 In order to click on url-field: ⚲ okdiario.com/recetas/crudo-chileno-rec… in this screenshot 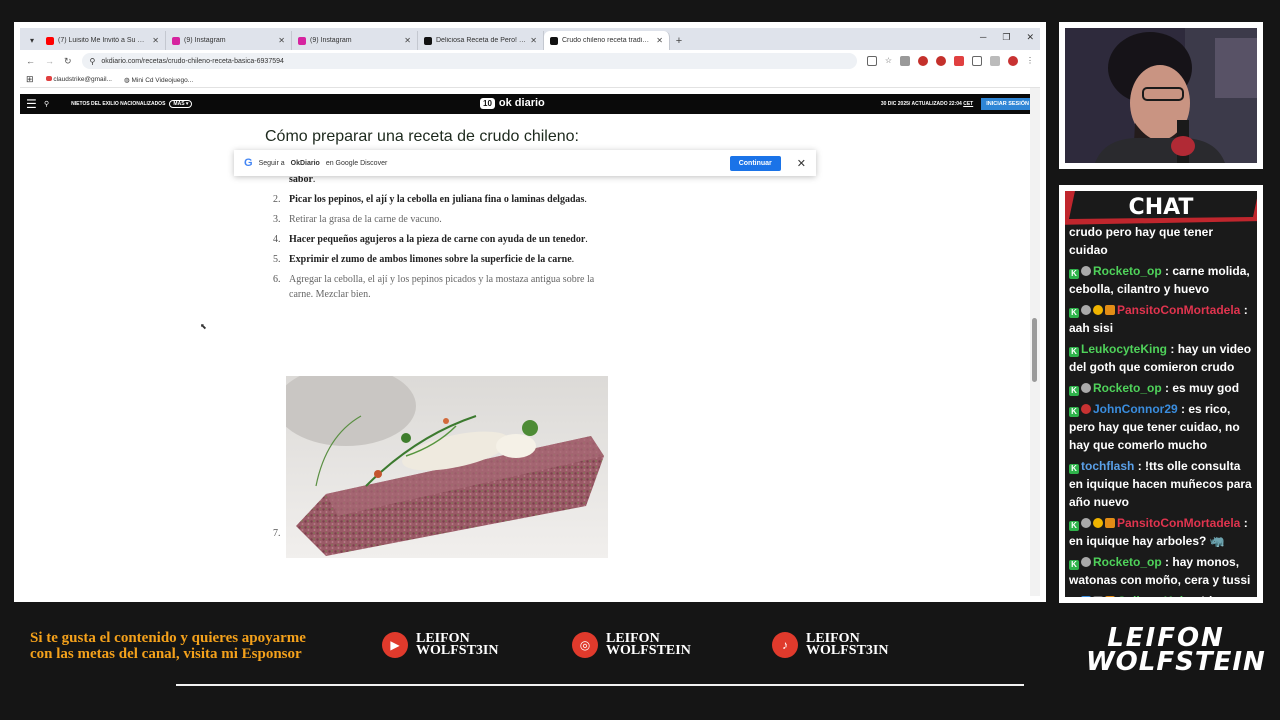, I will do `click(469, 61)`.